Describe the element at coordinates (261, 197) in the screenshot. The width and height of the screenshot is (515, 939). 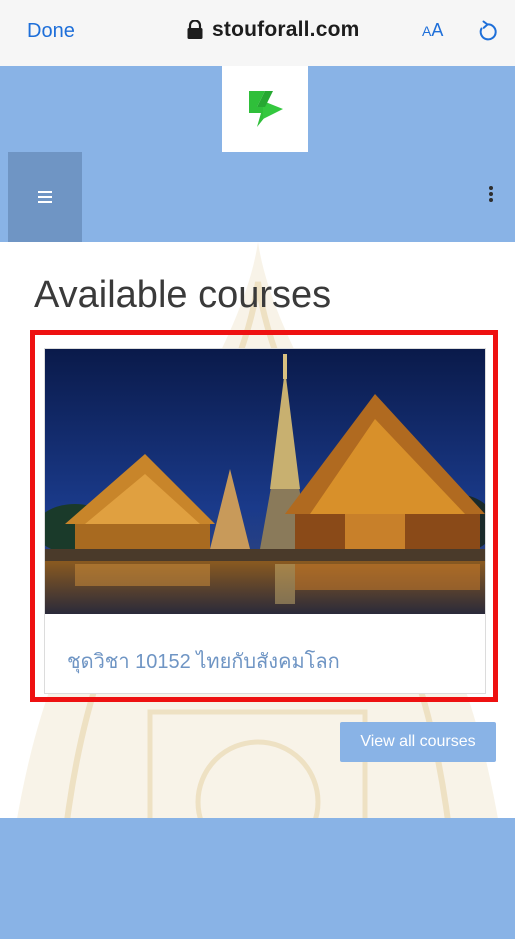
I see `nav-bar` at that location.